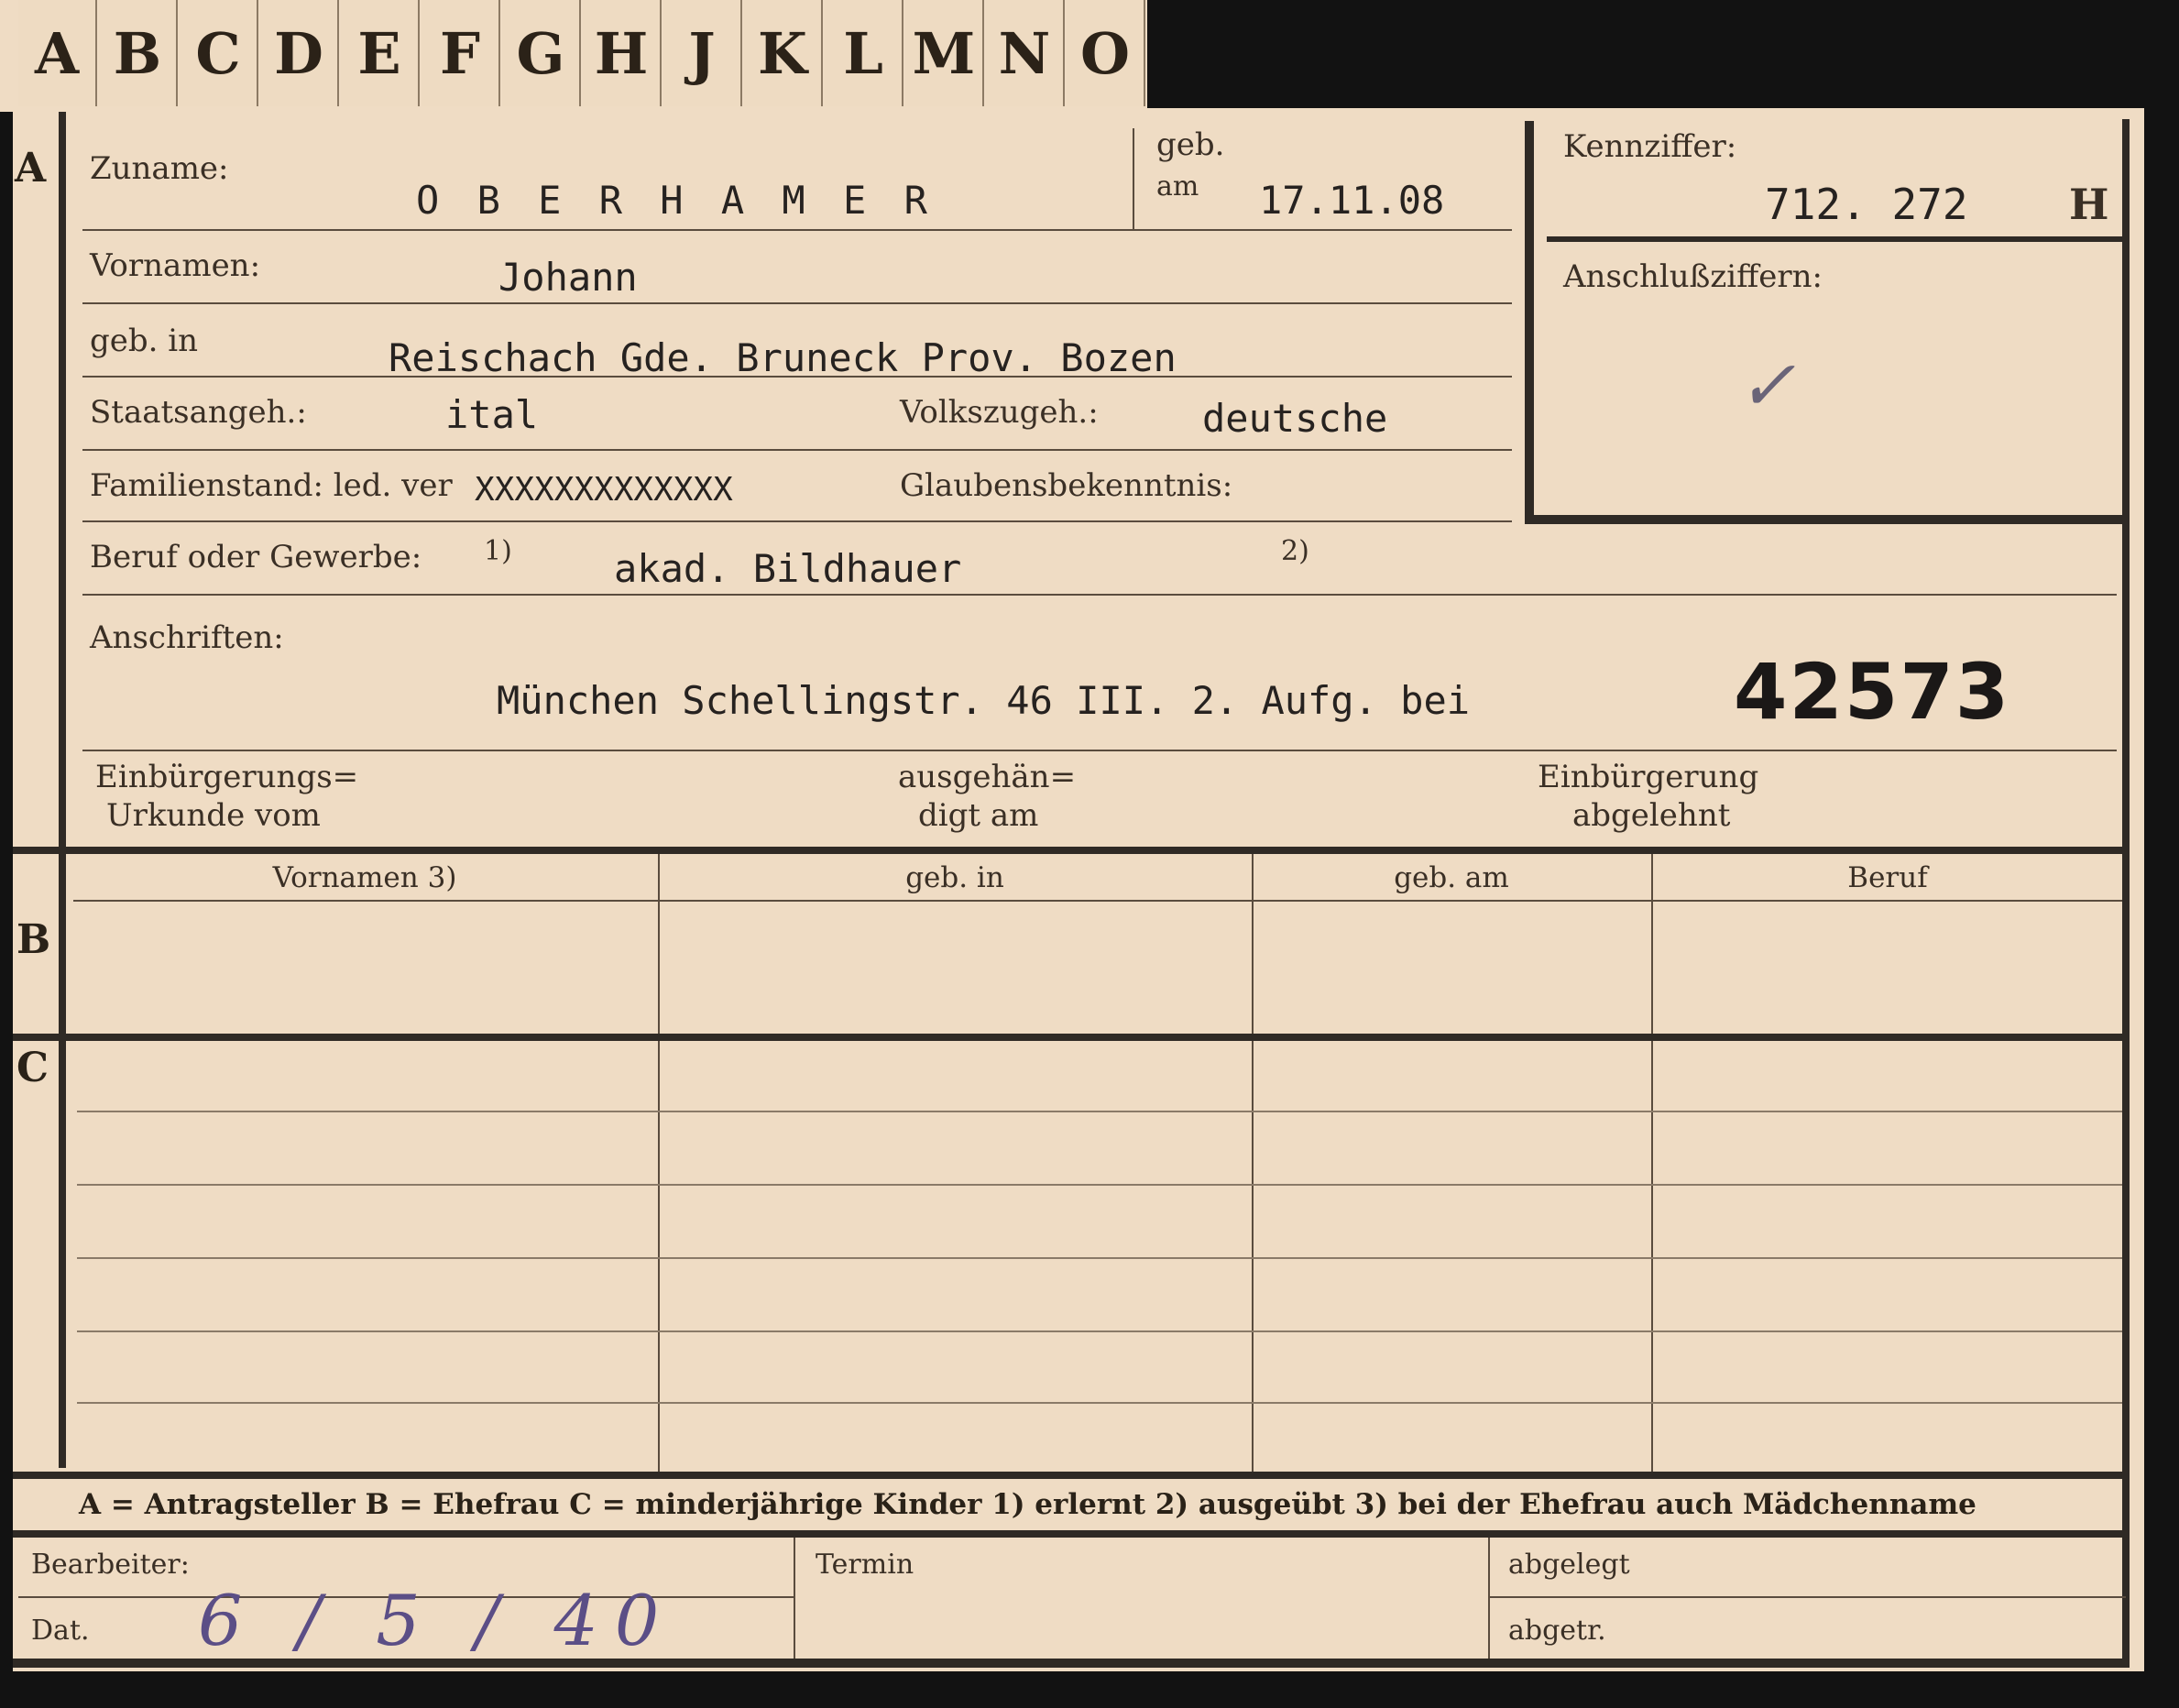 This screenshot has width=2179, height=1708. I want to click on check-mark: ✓, so click(1766, 385).